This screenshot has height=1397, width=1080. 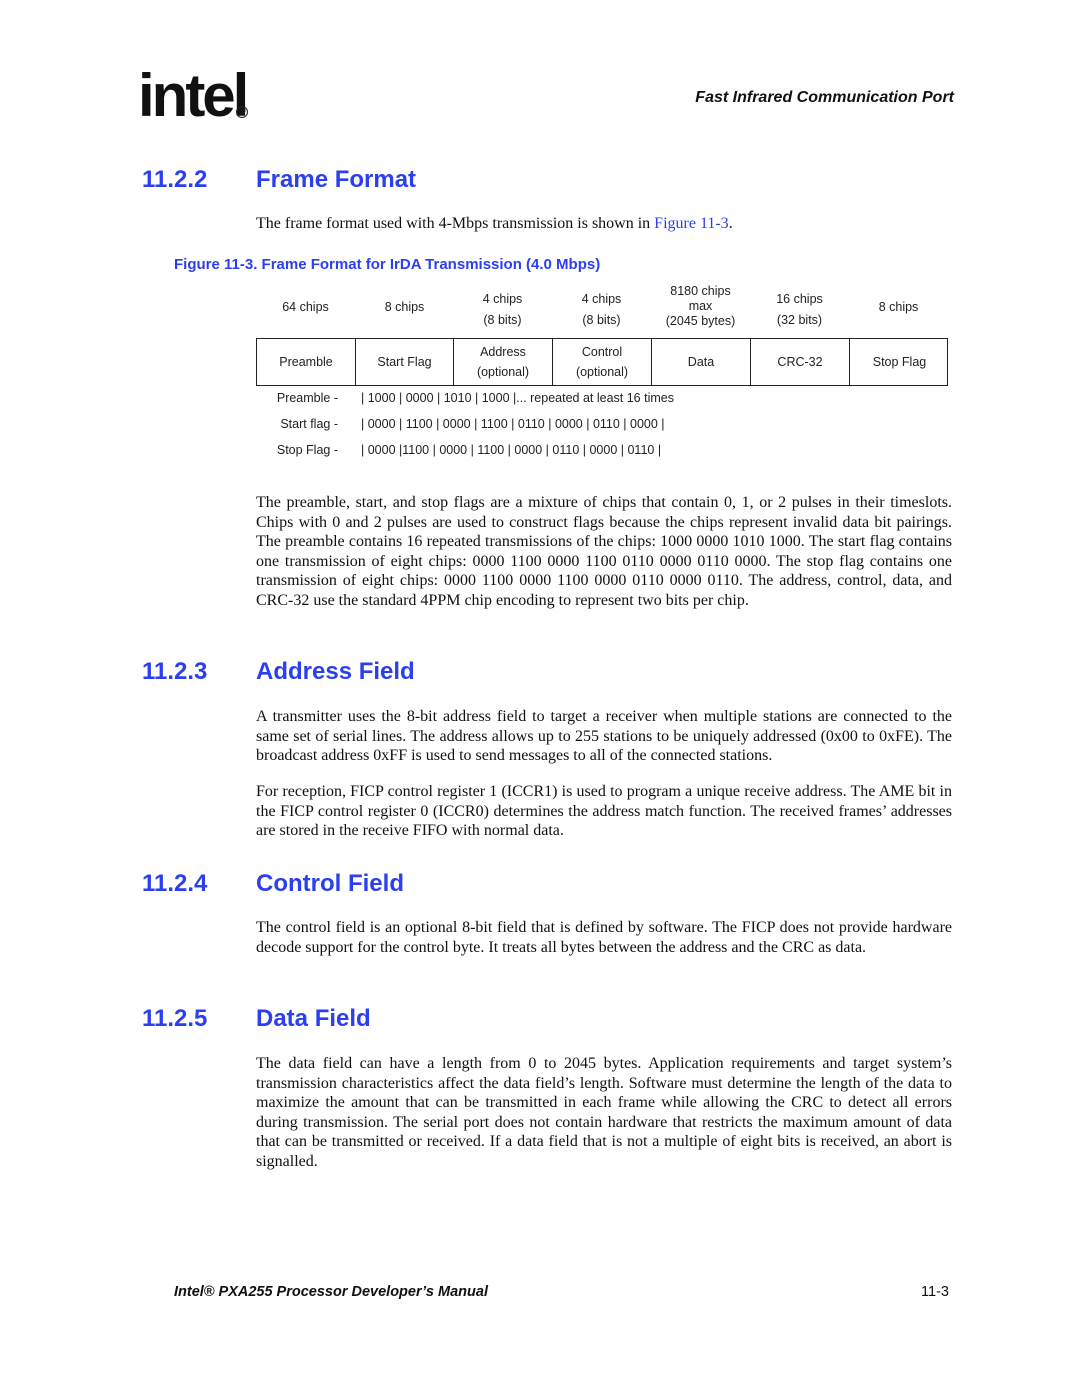 What do you see at coordinates (799, 310) in the screenshot?
I see `field-size-label: 16 chips (32 bits)` at bounding box center [799, 310].